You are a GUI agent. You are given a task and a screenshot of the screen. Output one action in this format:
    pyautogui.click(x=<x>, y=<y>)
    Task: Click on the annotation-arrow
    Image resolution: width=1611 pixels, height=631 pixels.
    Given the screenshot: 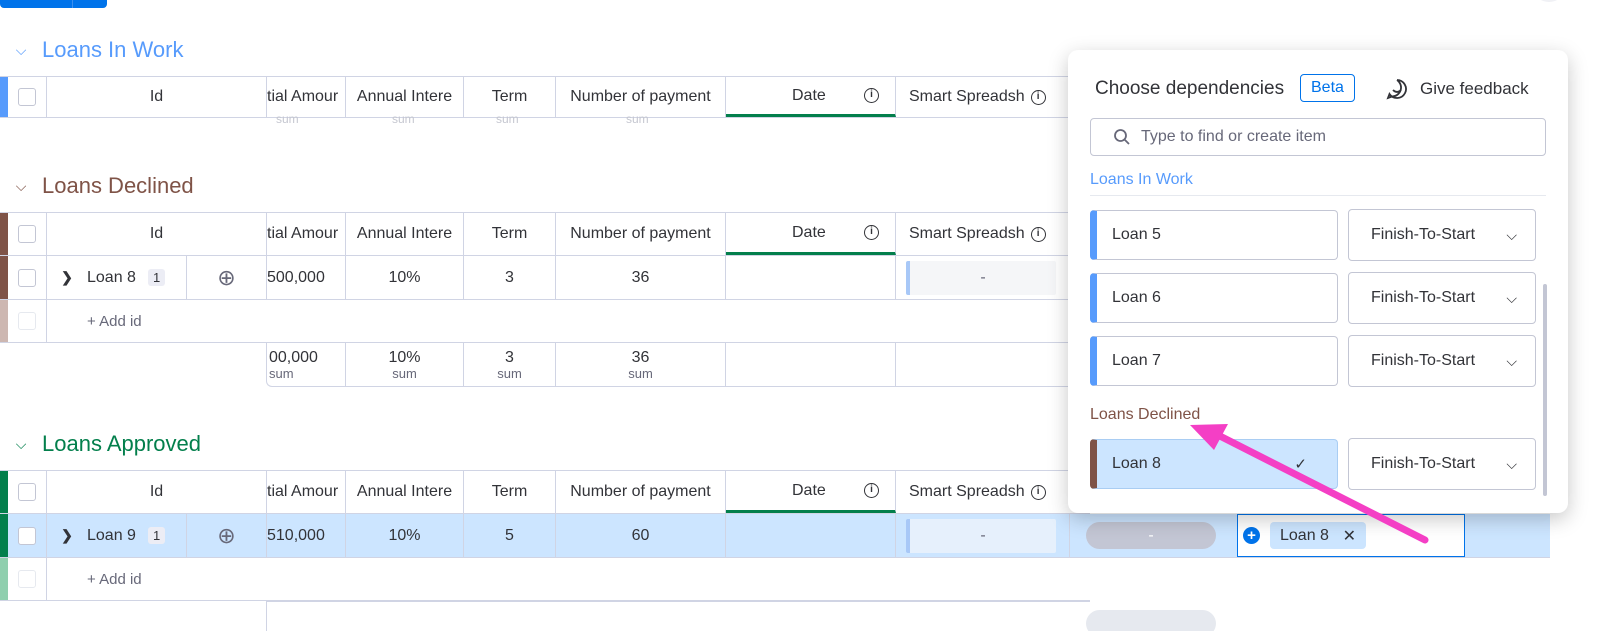 What is the action you would take?
    pyautogui.click(x=1309, y=484)
    